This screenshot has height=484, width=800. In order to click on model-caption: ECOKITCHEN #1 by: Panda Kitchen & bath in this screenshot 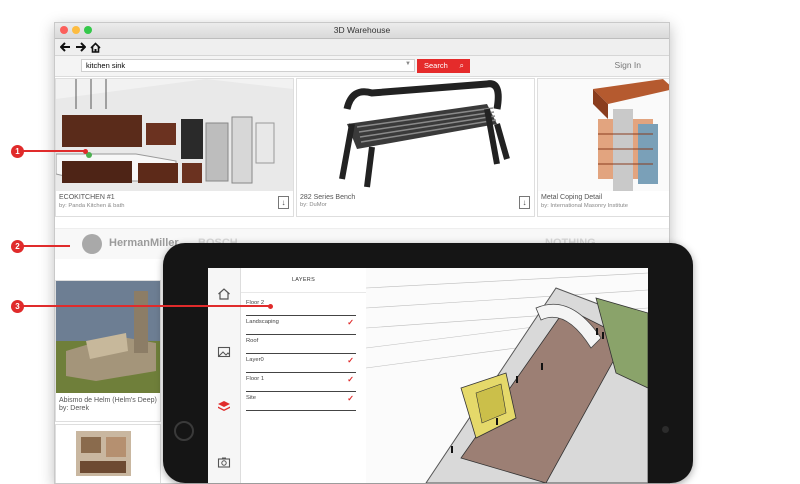, I will do `click(91, 202)`.